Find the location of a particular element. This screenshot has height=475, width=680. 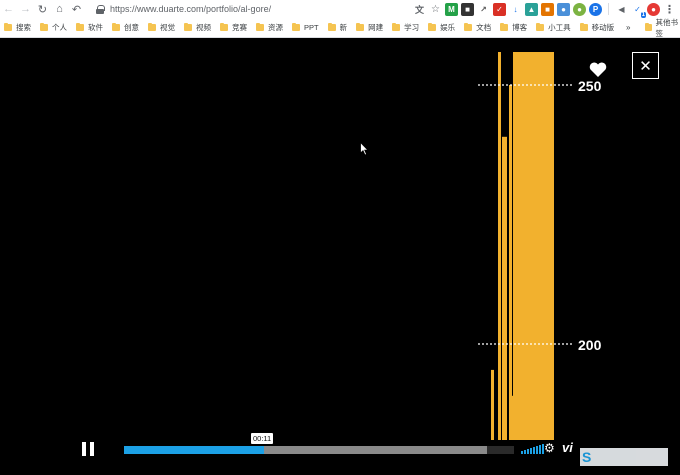

extension-red-icon: ✓ is located at coordinates (499, 9).